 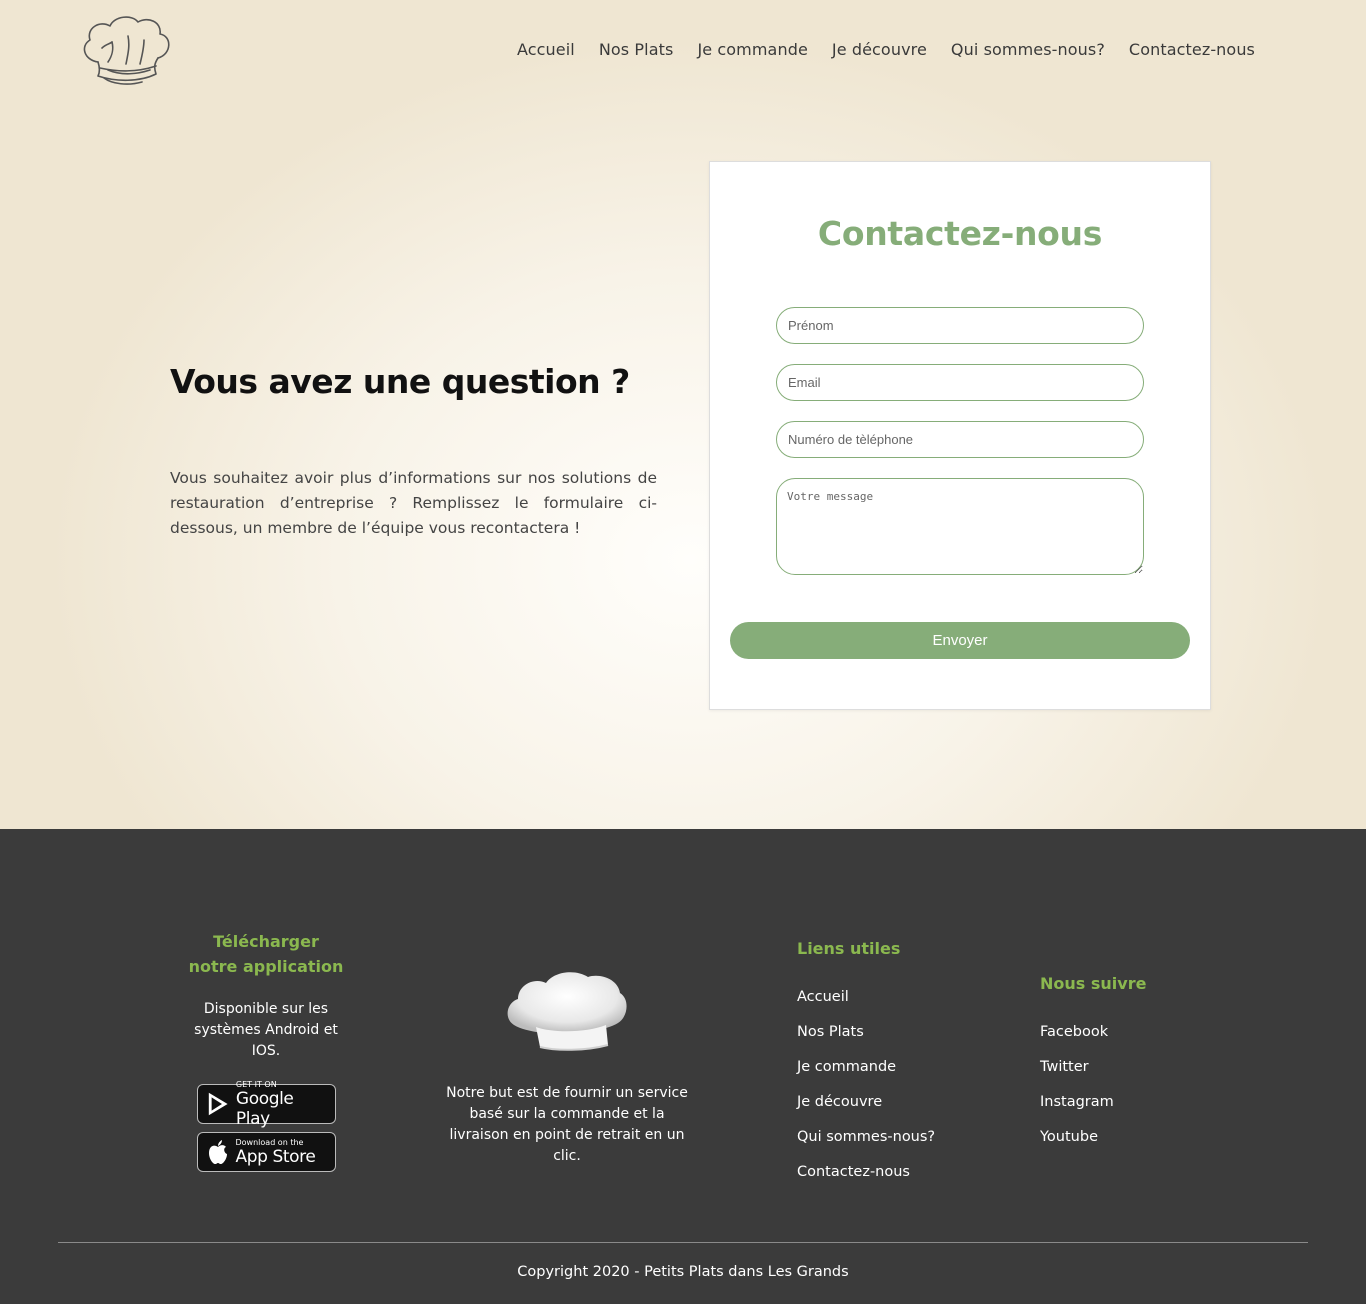 I want to click on message-field, so click(x=960, y=526).